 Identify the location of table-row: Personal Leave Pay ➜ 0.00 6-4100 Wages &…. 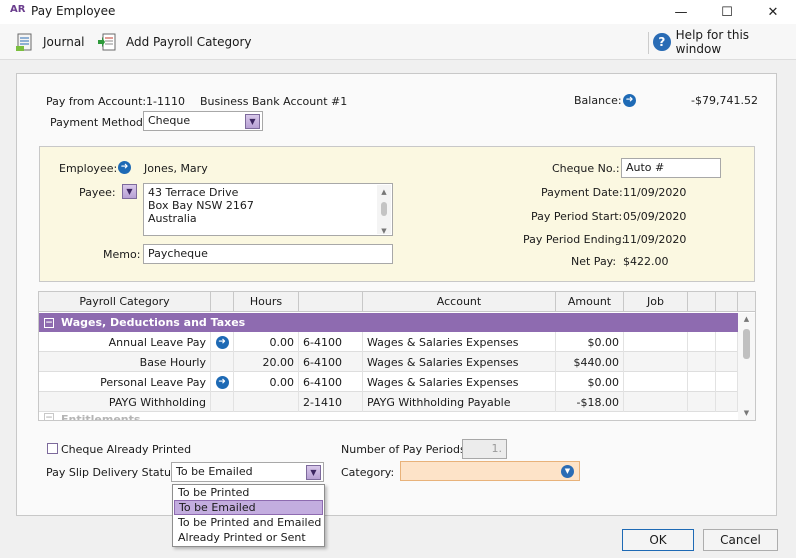
(388, 382).